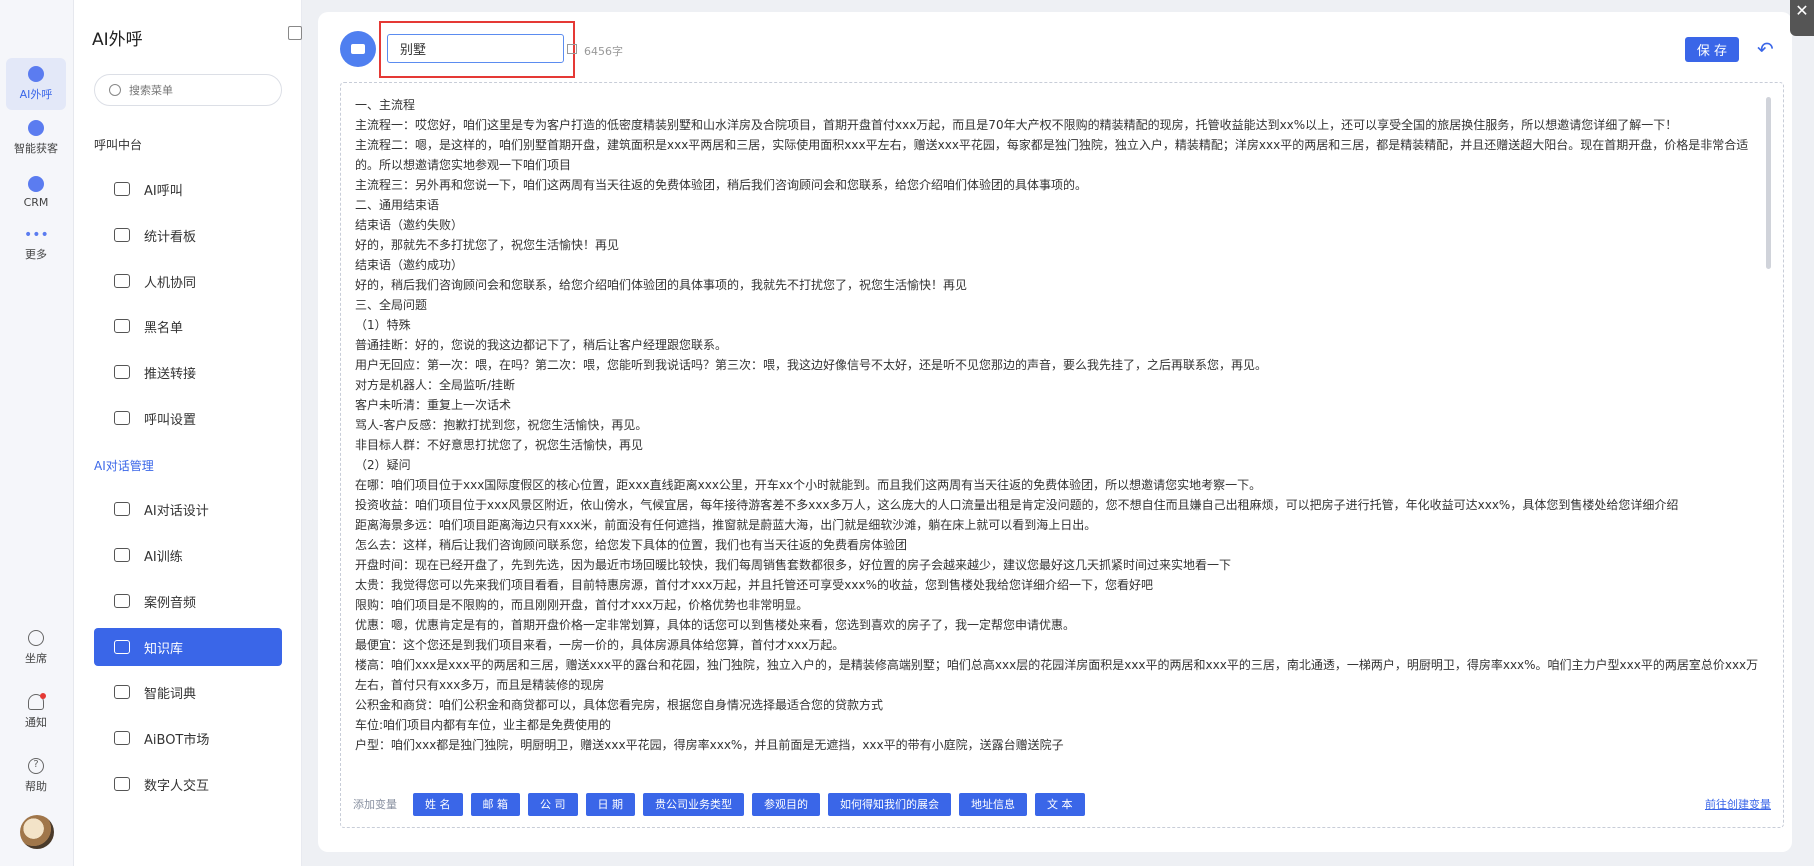 This screenshot has width=1814, height=866. What do you see at coordinates (124, 466) in the screenshot?
I see `menu-group-dialog: AI对话管理` at bounding box center [124, 466].